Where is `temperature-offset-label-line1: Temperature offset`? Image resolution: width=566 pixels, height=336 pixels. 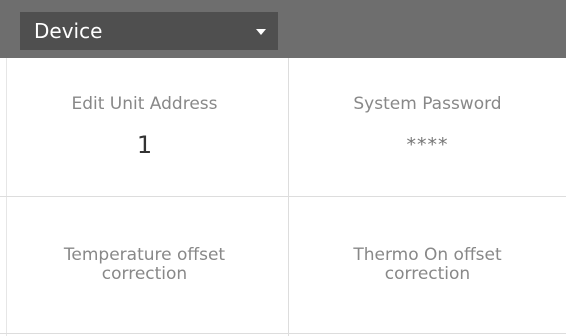 temperature-offset-label-line1: Temperature offset is located at coordinates (144, 255).